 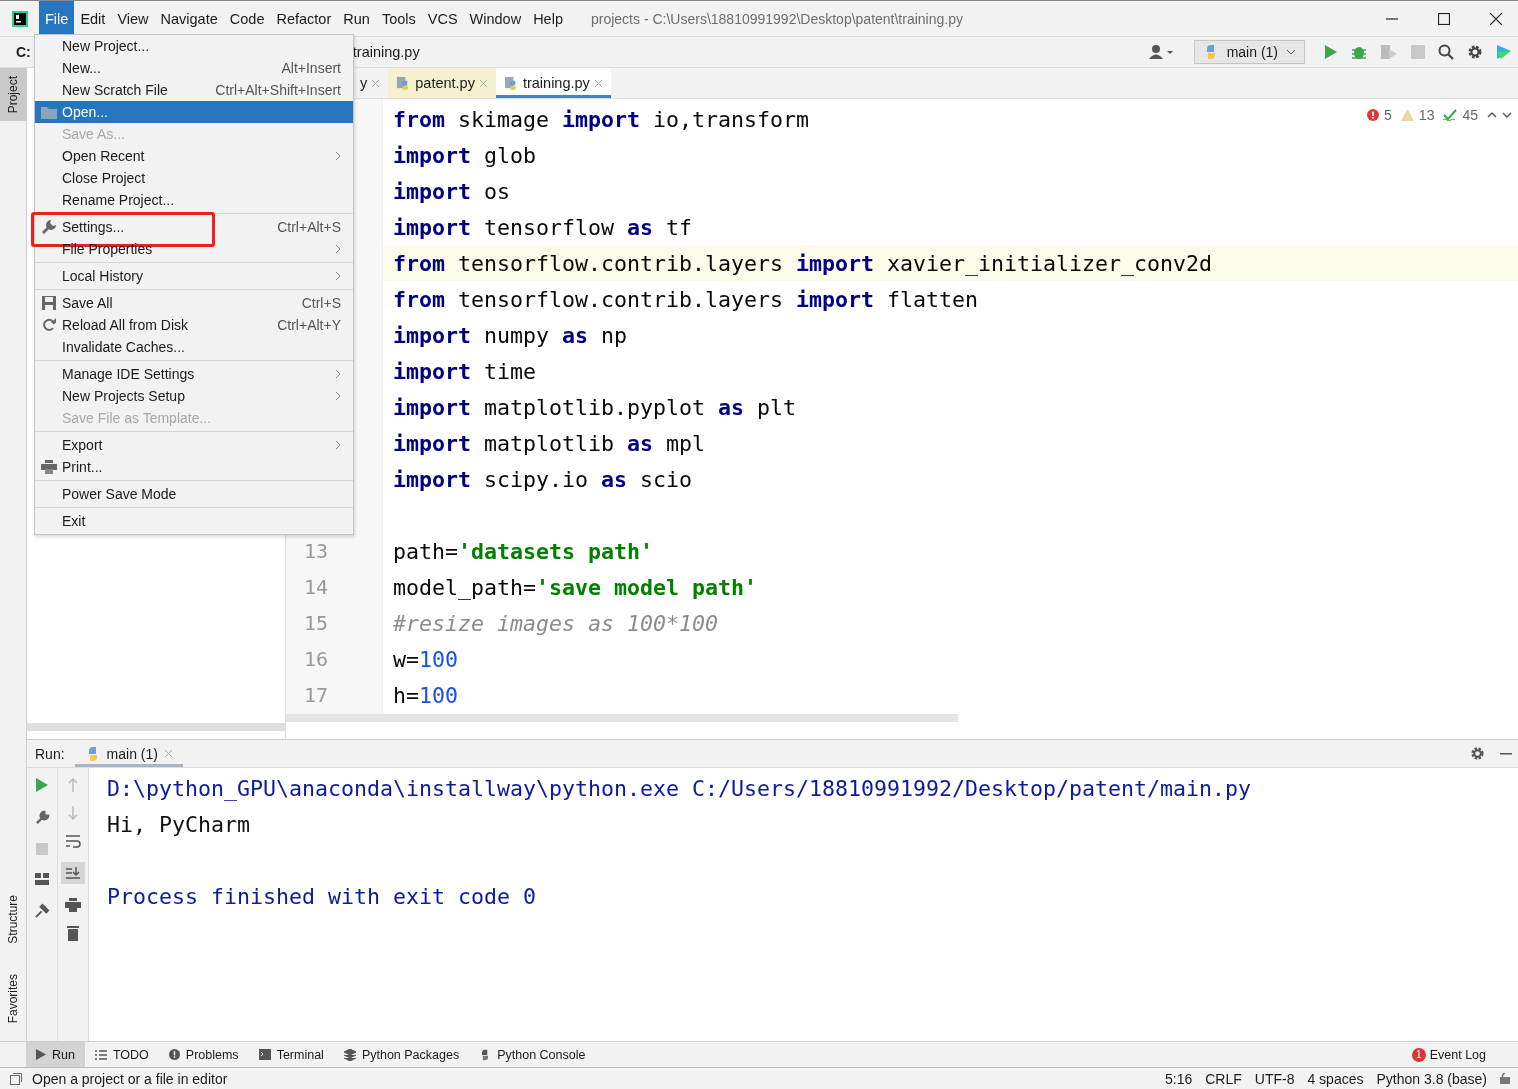 I want to click on search-icon, so click(x=1446, y=52).